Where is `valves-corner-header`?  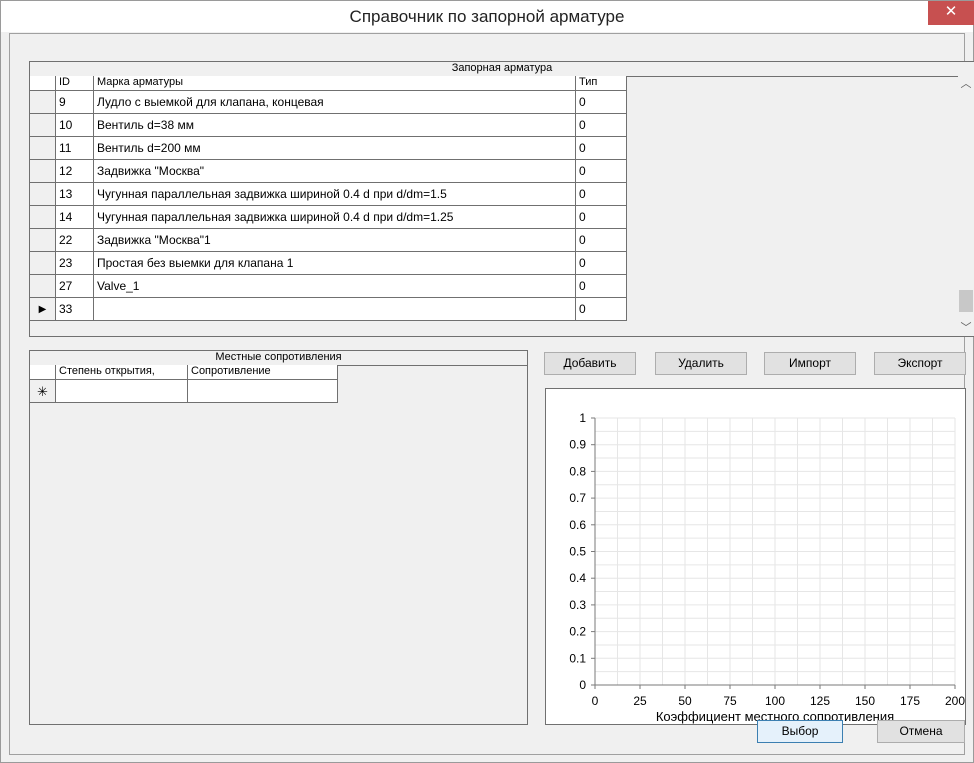
valves-corner-header is located at coordinates (43, 83).